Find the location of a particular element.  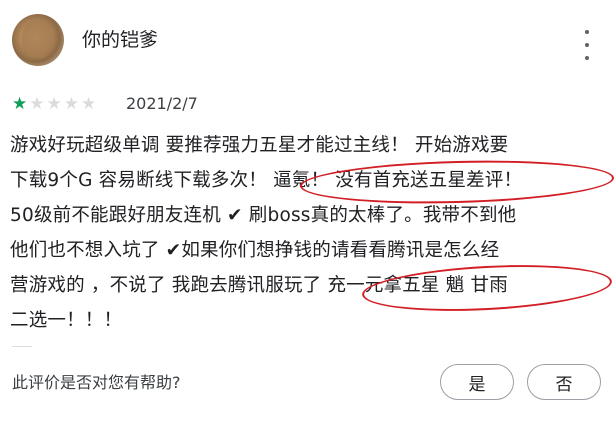

review-line: 游戏好玩超级单调 要推荐强力五星才能过主线！ 开始游戏要 is located at coordinates (259, 145).